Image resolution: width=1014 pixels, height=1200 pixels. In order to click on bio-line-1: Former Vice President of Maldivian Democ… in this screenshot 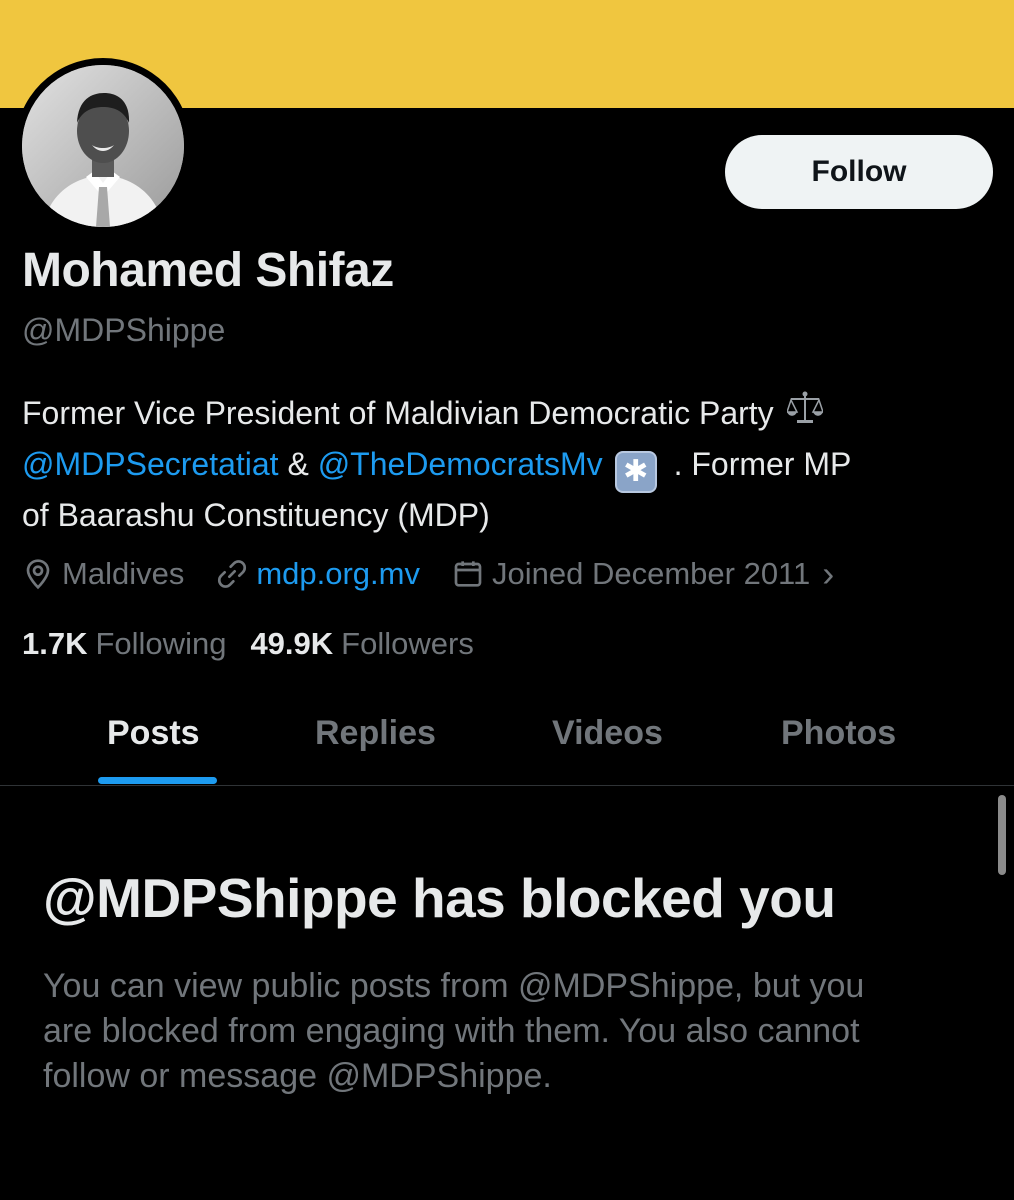, I will do `click(509, 413)`.